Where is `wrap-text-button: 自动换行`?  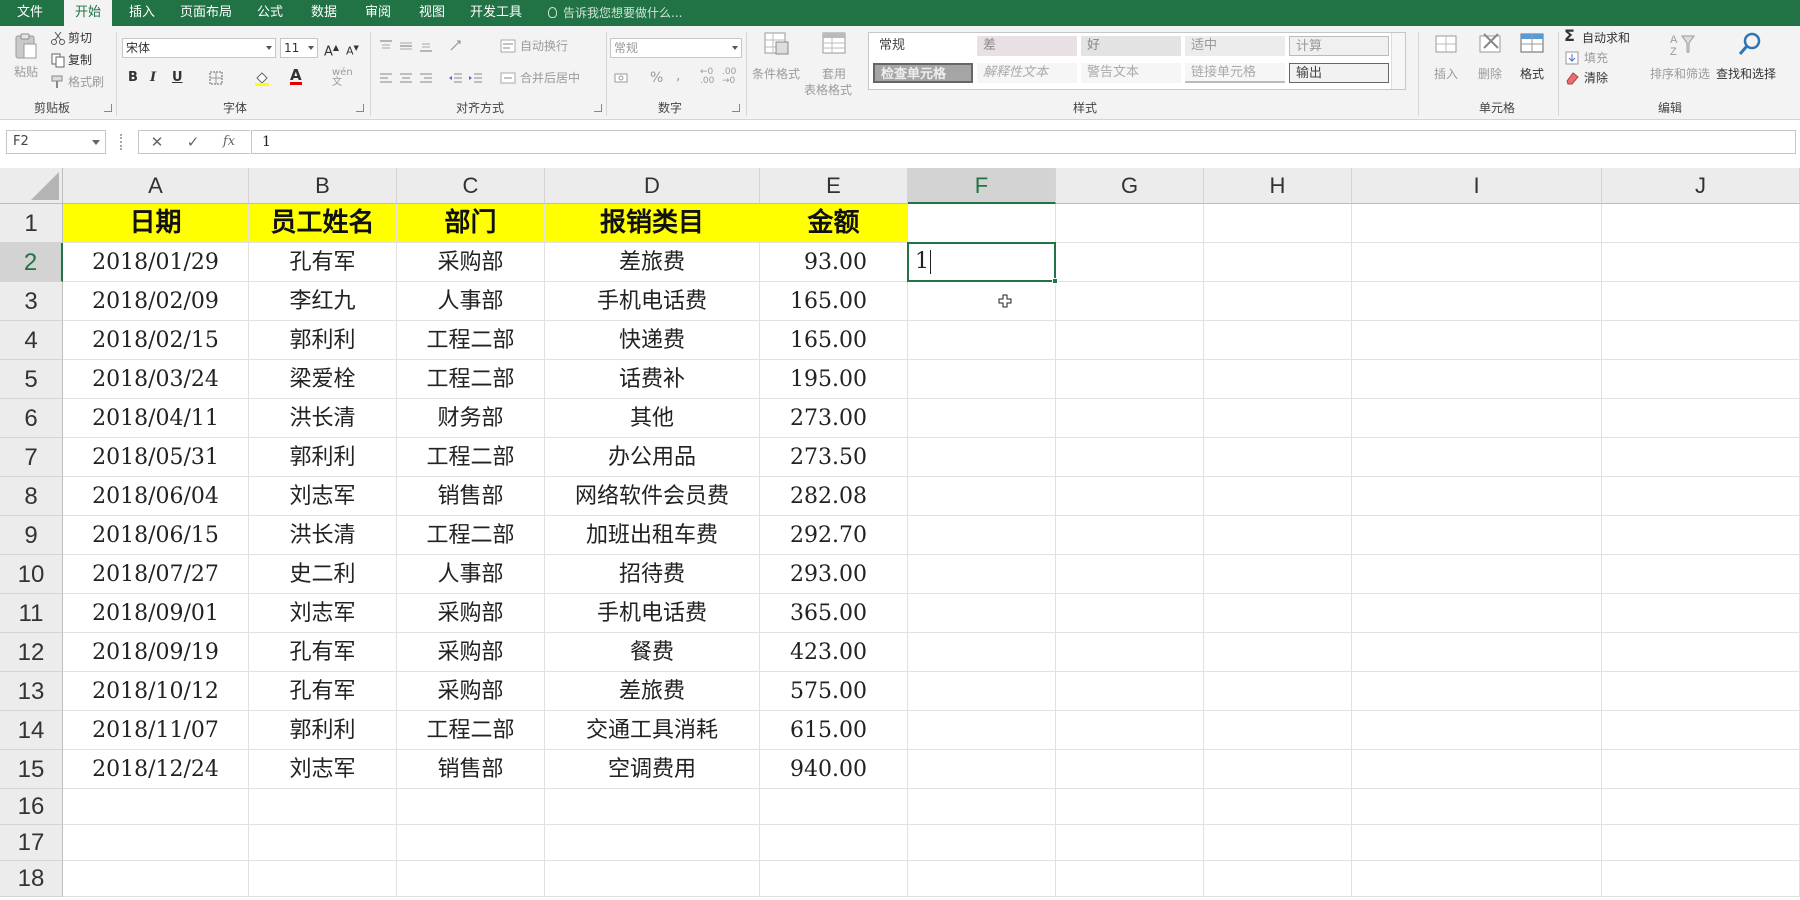
wrap-text-button: 自动换行 is located at coordinates (544, 46).